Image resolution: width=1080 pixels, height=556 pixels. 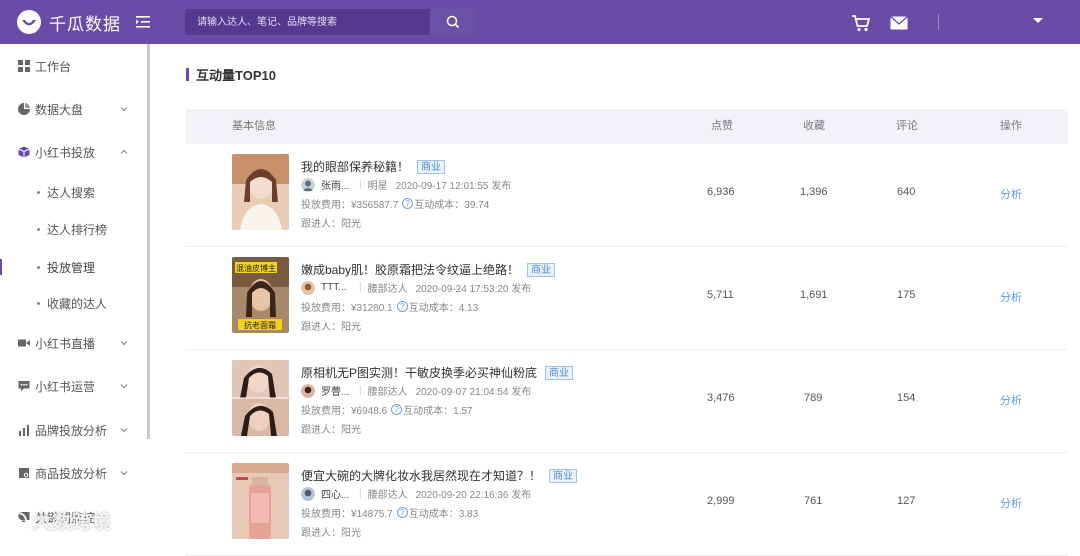 What do you see at coordinates (428, 269) in the screenshot?
I see `note-title: 嫩成baby肌！胶原霜把法令纹逼上绝路！ 商业` at bounding box center [428, 269].